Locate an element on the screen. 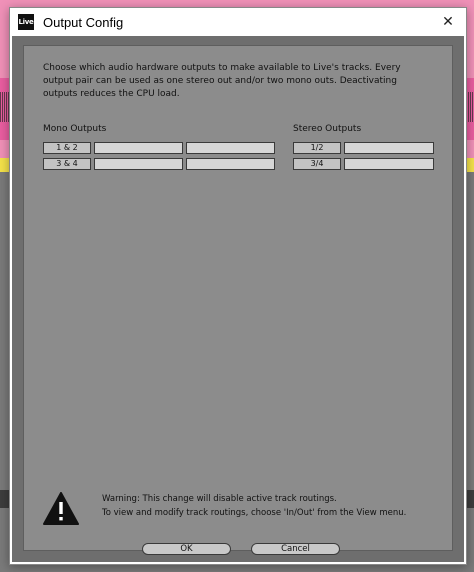  stereo-output-row: 1/2 is located at coordinates (365, 148).